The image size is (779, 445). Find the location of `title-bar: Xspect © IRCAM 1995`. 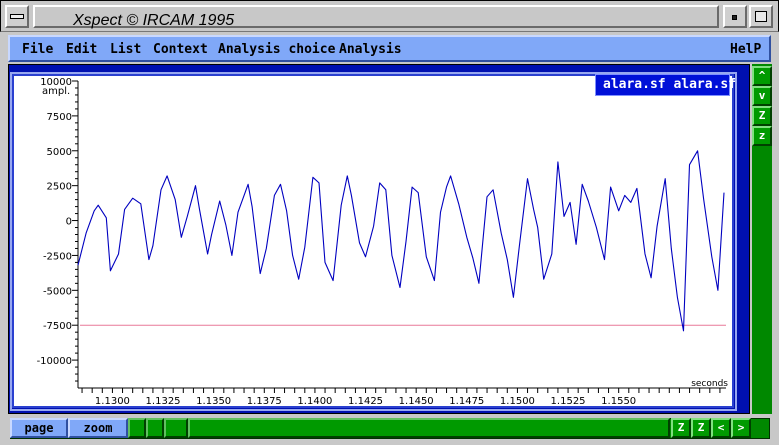

title-bar: Xspect © IRCAM 1995 is located at coordinates (389, 16).